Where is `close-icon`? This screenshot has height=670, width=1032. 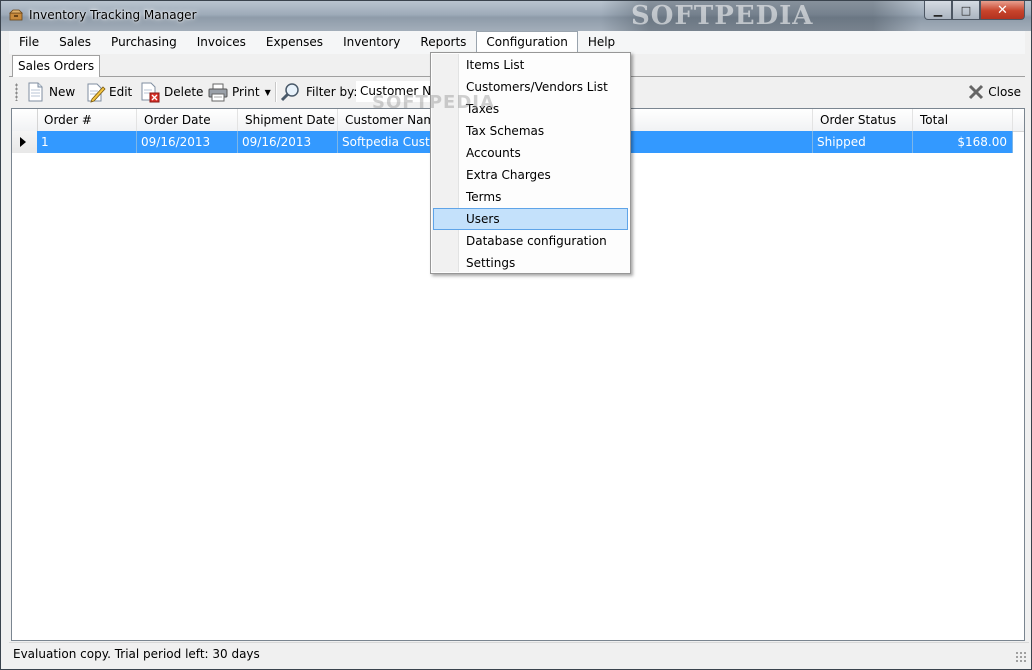 close-icon is located at coordinates (976, 92).